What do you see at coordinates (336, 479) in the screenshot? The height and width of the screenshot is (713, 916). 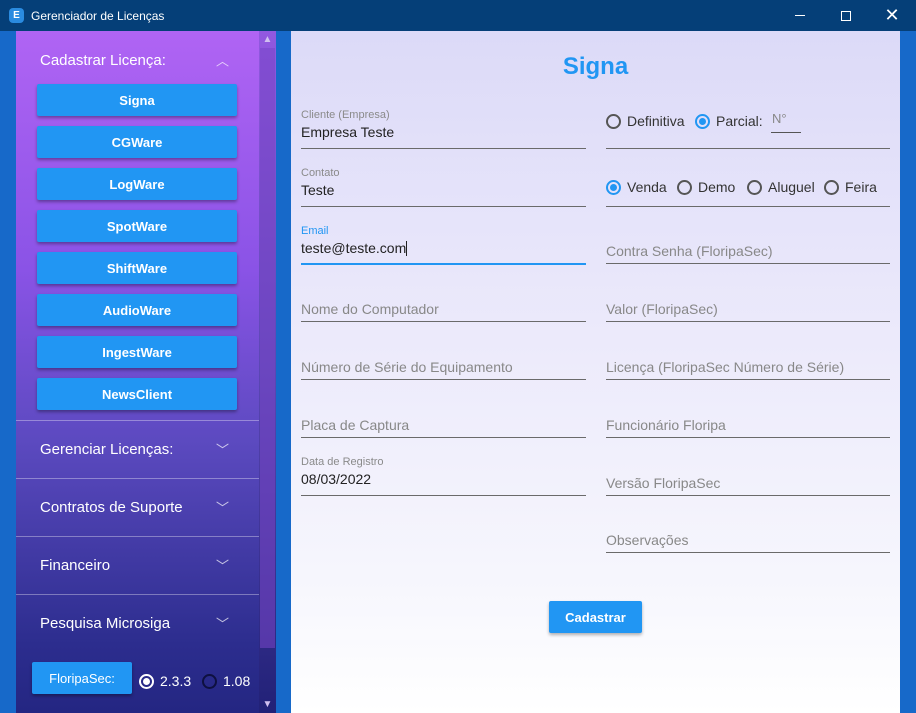 I see `field-value: 08/03/2022` at bounding box center [336, 479].